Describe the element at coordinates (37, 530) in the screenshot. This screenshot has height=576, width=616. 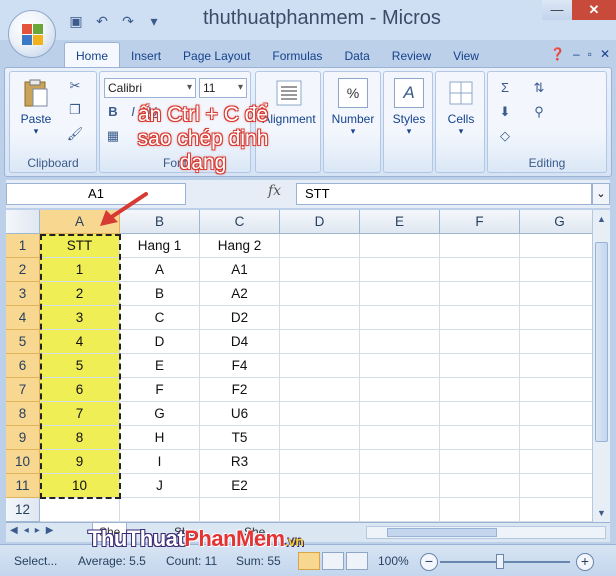
I see `next-sheet-icon: ▸` at that location.